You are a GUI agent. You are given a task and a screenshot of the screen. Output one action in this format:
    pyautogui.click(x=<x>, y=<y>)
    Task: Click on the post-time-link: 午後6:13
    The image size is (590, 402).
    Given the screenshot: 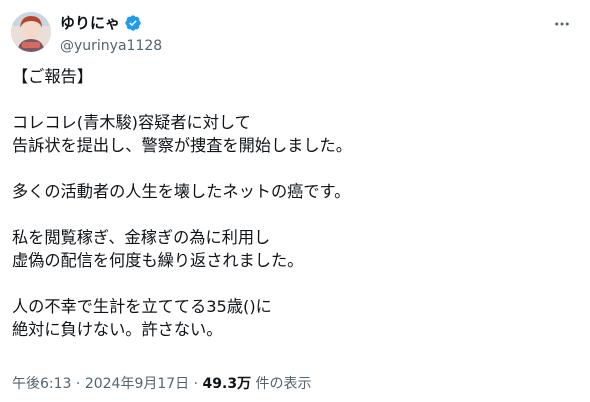 What is the action you would take?
    pyautogui.click(x=41, y=384)
    